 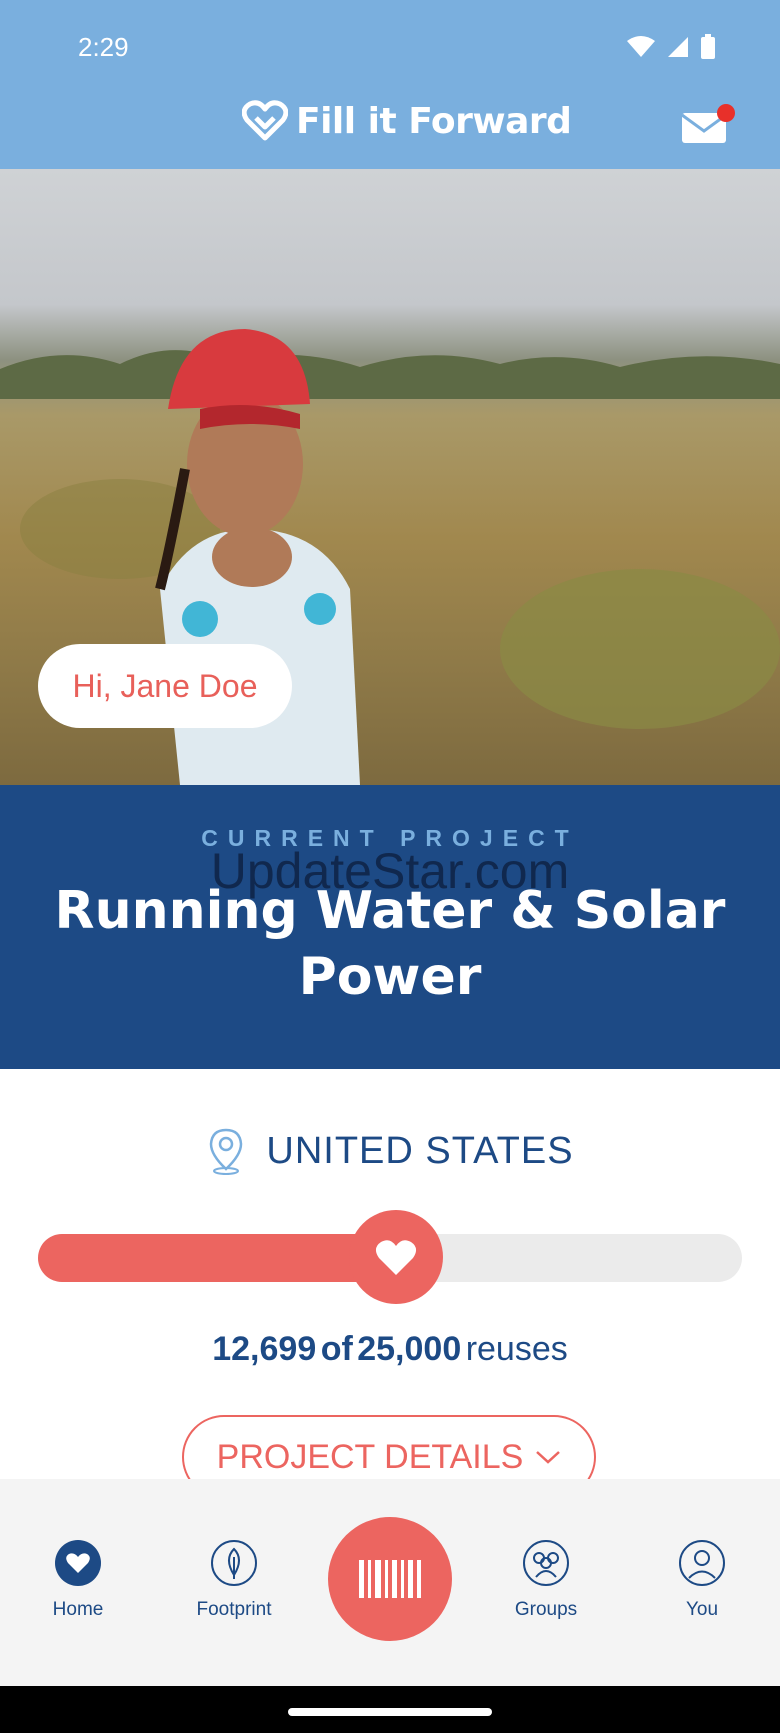 What do you see at coordinates (708, 123) in the screenshot?
I see `mail-icon` at bounding box center [708, 123].